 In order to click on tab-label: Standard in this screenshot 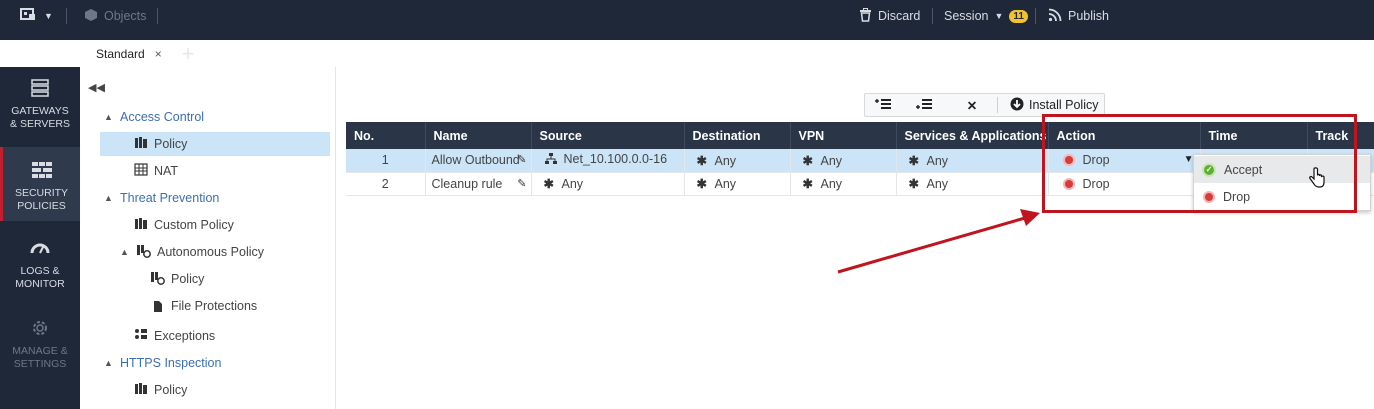, I will do `click(120, 54)`.